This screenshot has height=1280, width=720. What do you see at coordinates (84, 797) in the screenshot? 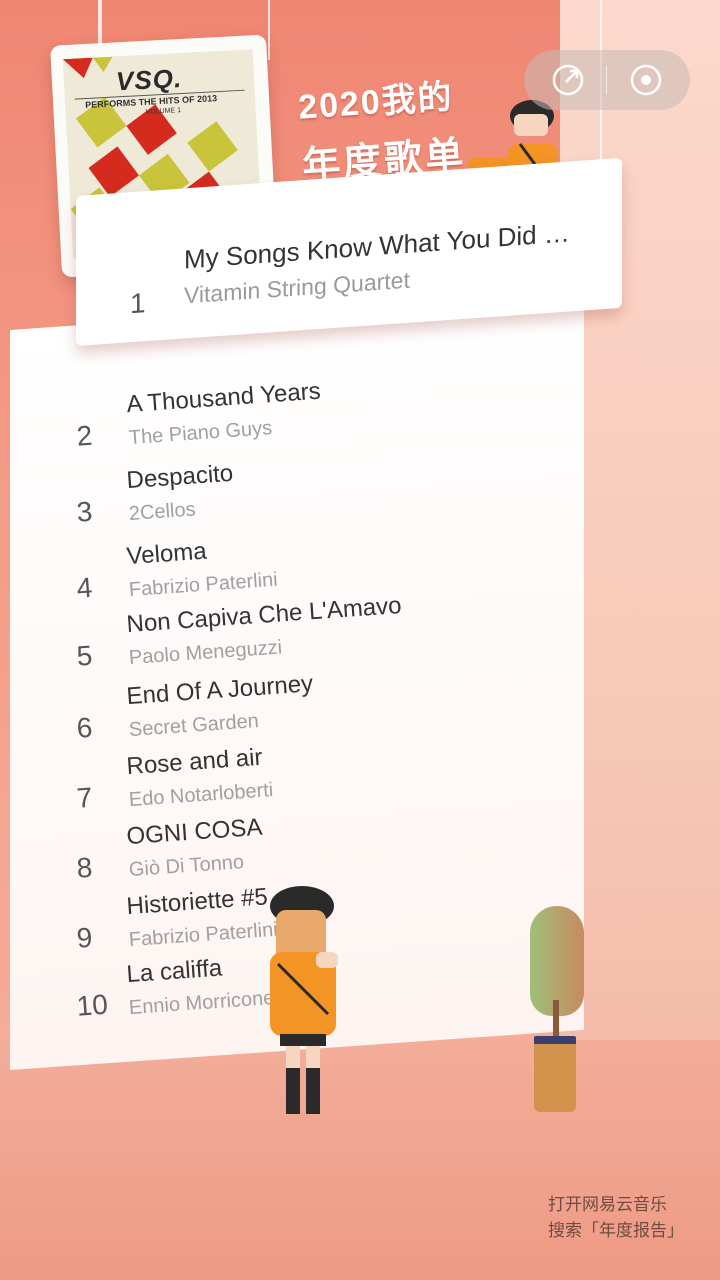
I see `song-rank: 7` at bounding box center [84, 797].